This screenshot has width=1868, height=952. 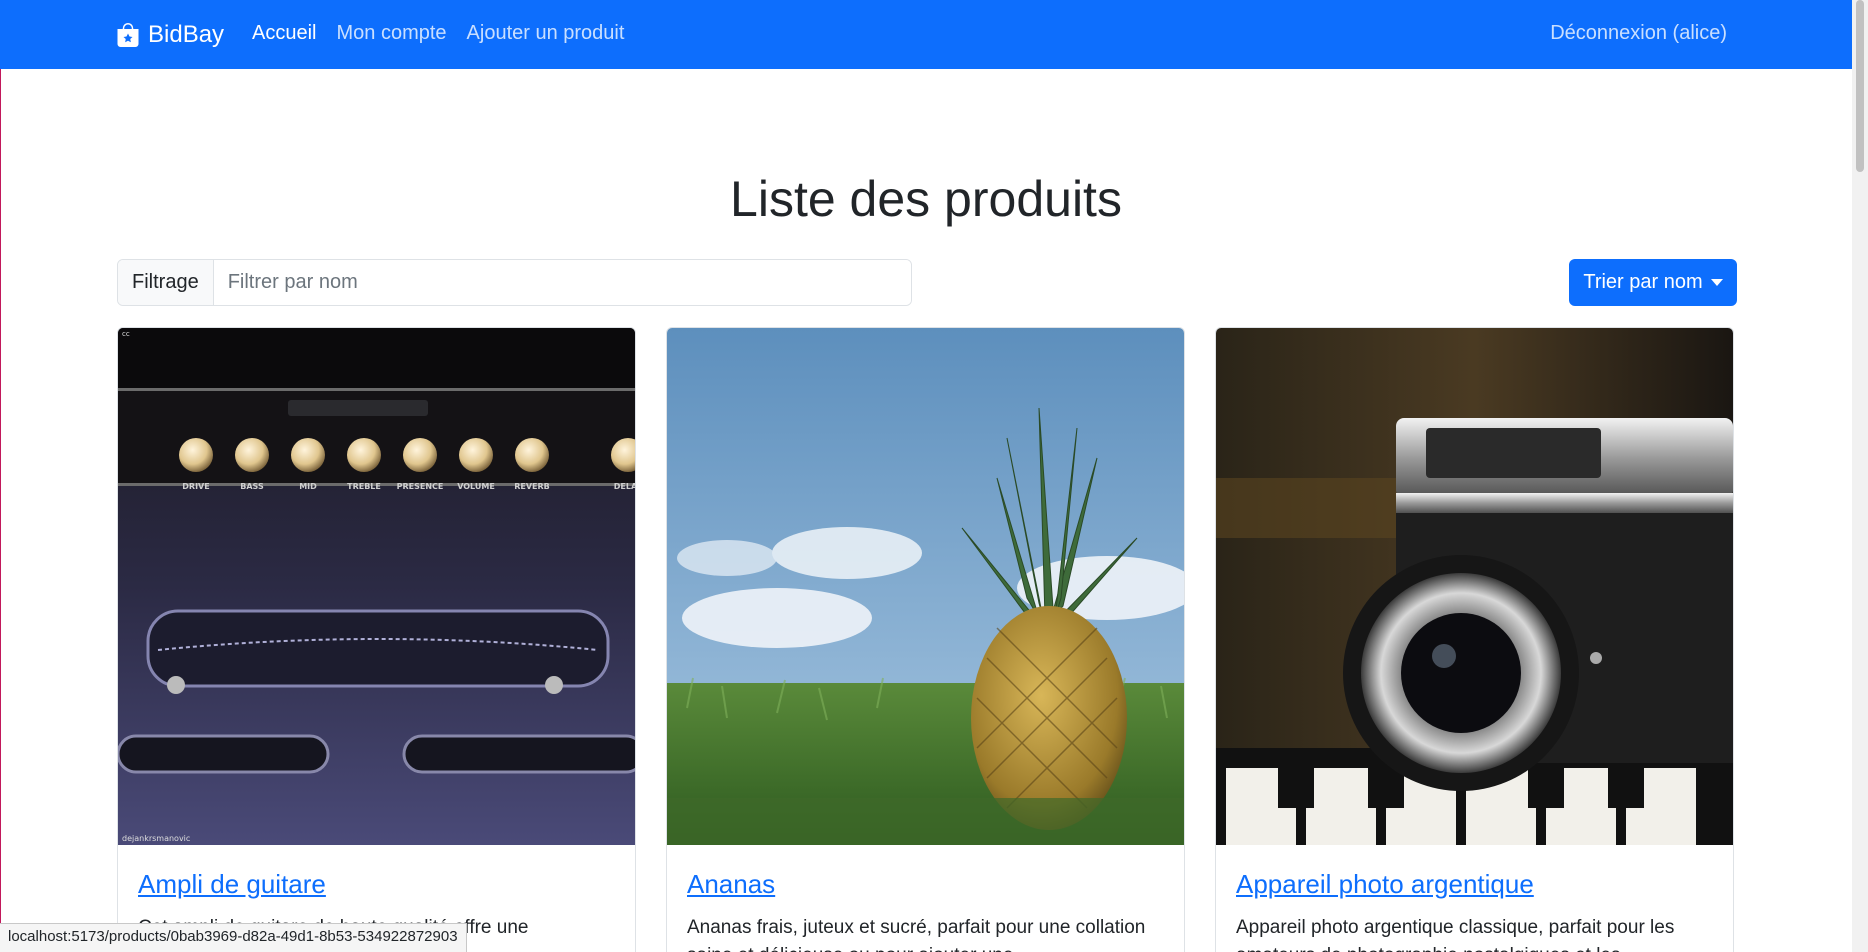 I want to click on nav-link-accueil: Accueil, so click(x=284, y=33).